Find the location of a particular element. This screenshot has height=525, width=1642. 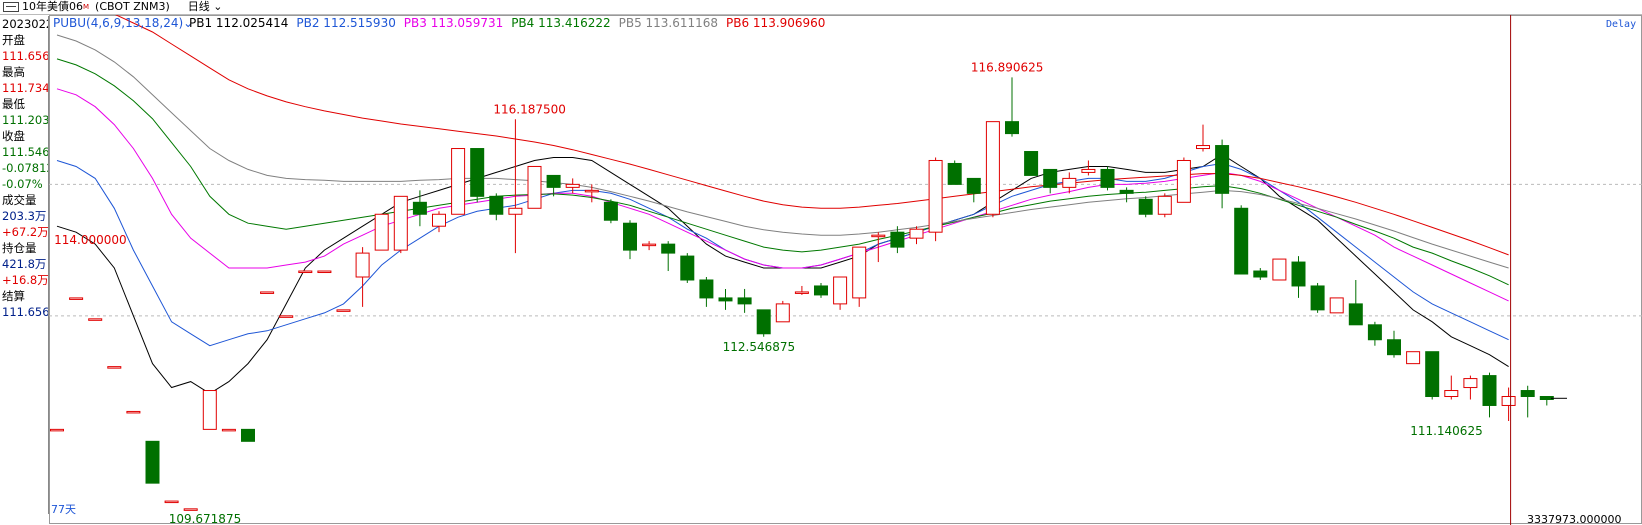

info-row: 最低 is located at coordinates (13, 104).